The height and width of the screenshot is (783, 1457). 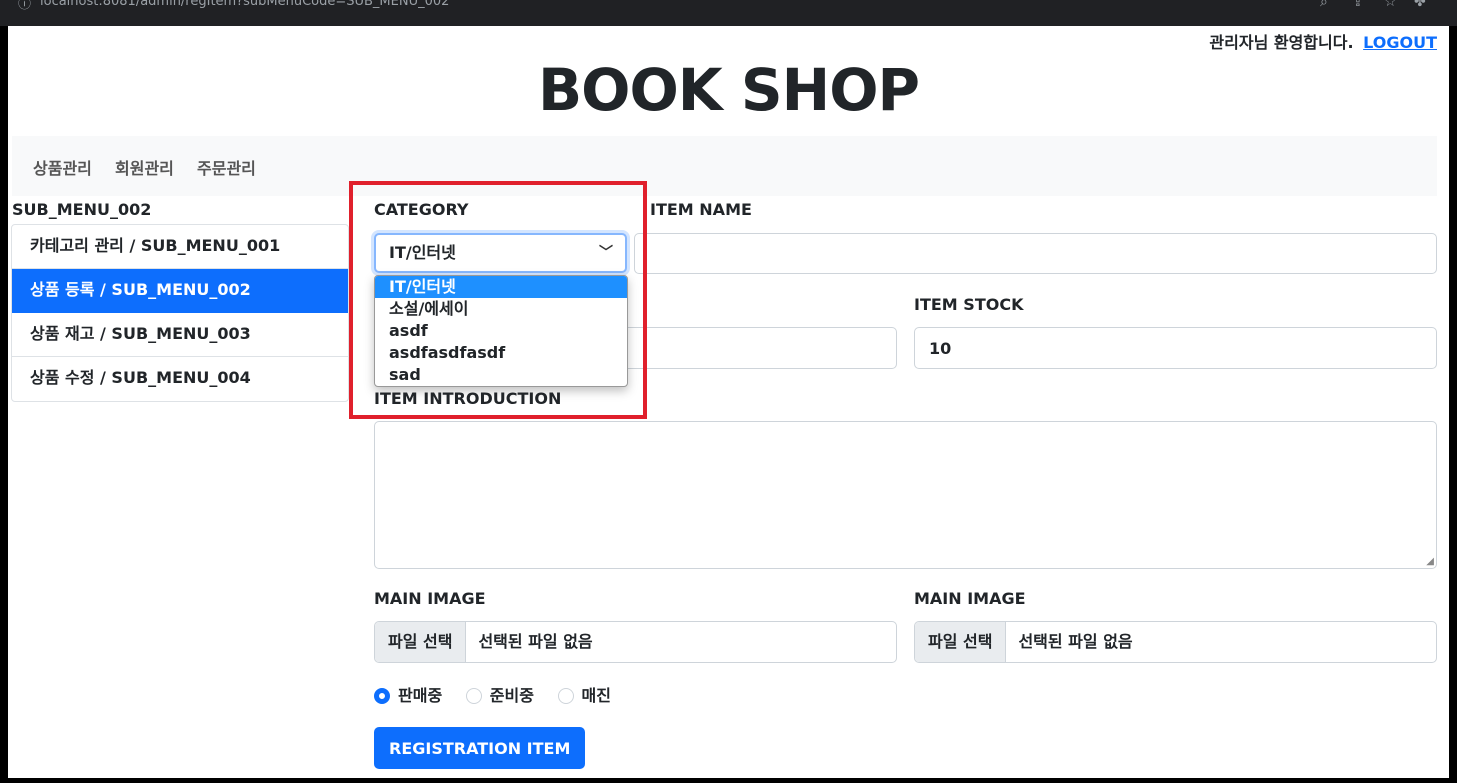 I want to click on site-info-icon: ⓘ, so click(x=24, y=6).